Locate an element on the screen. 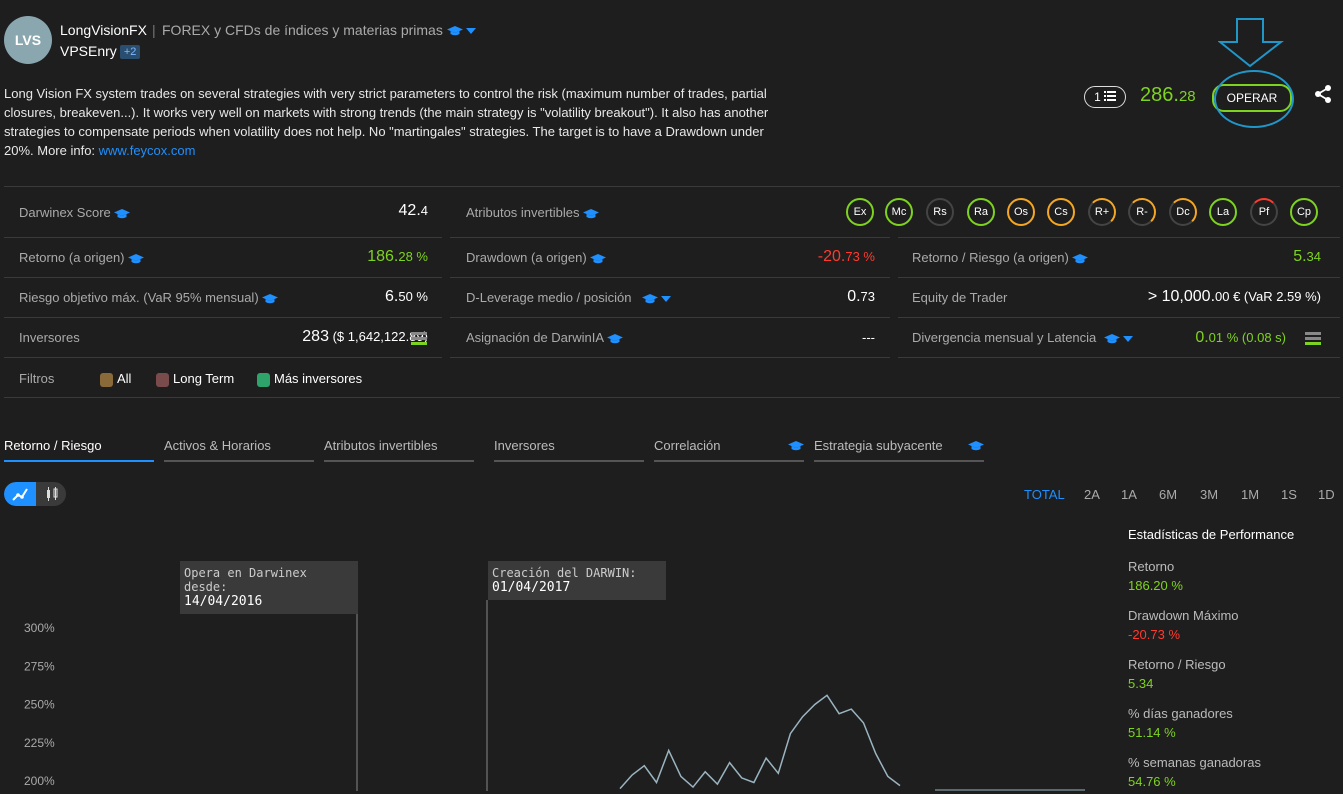 The width and height of the screenshot is (1343, 794). portfolio-list-button: 1 is located at coordinates (1105, 97).